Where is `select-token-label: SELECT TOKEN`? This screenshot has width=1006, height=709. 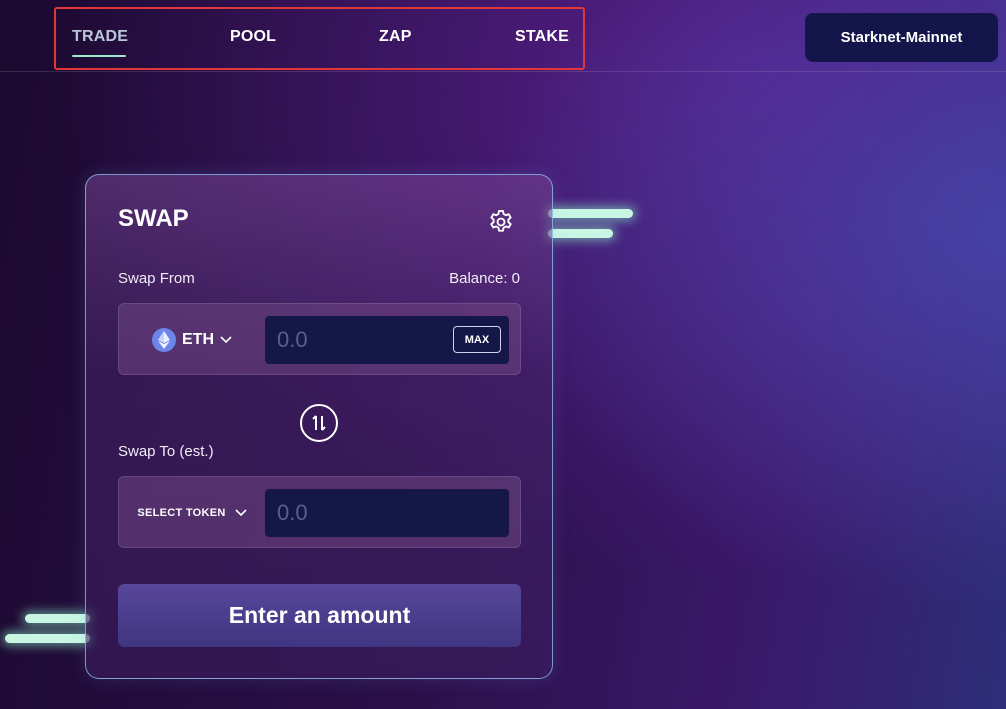
select-token-label: SELECT TOKEN is located at coordinates (181, 513).